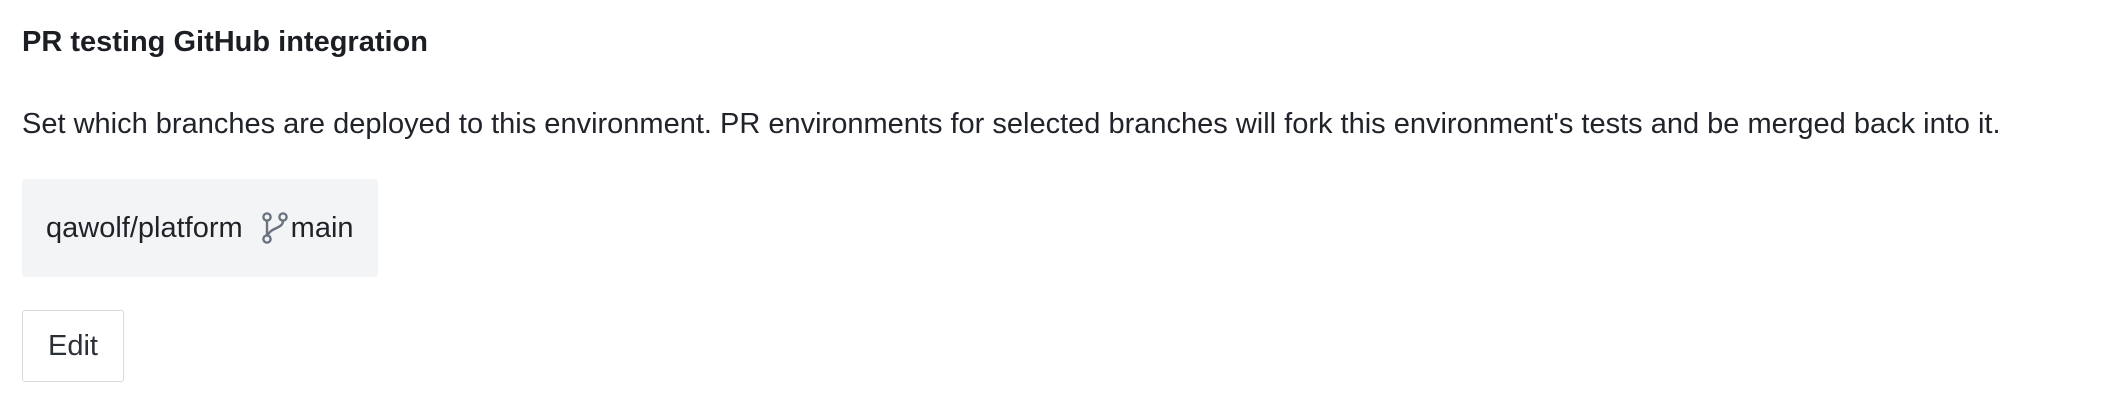  What do you see at coordinates (225, 42) in the screenshot?
I see `section-title: PR testing GitHub integration` at bounding box center [225, 42].